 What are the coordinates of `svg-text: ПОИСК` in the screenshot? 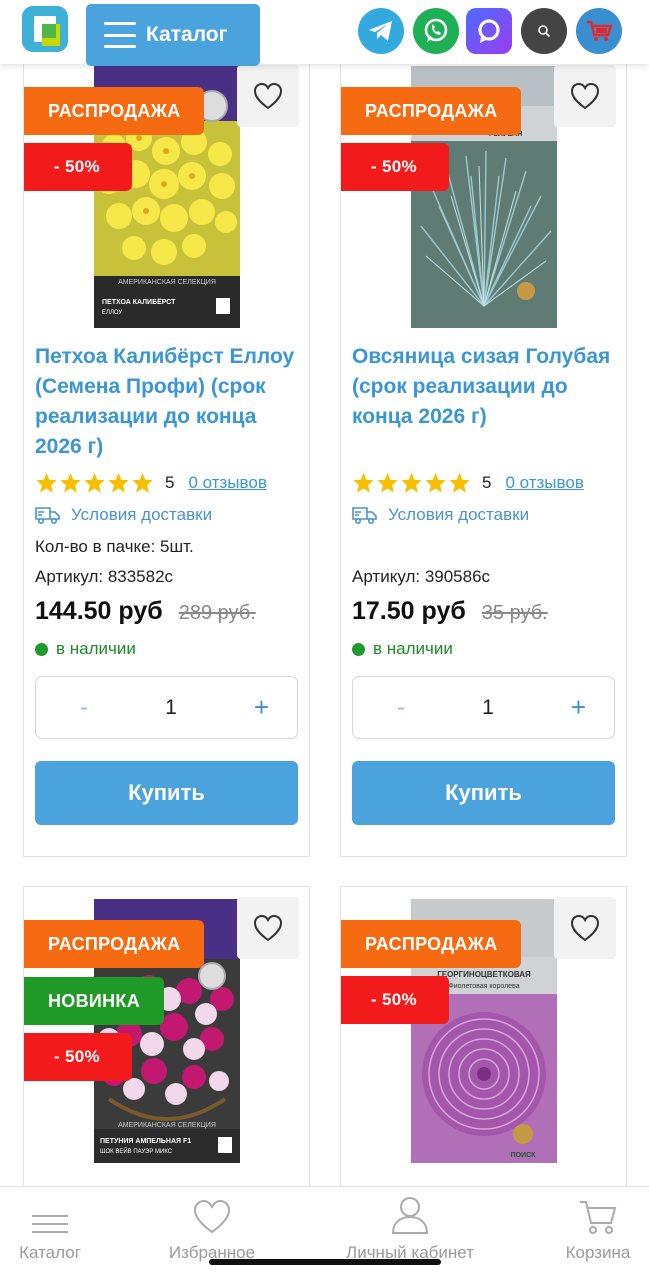 It's located at (524, 1155).